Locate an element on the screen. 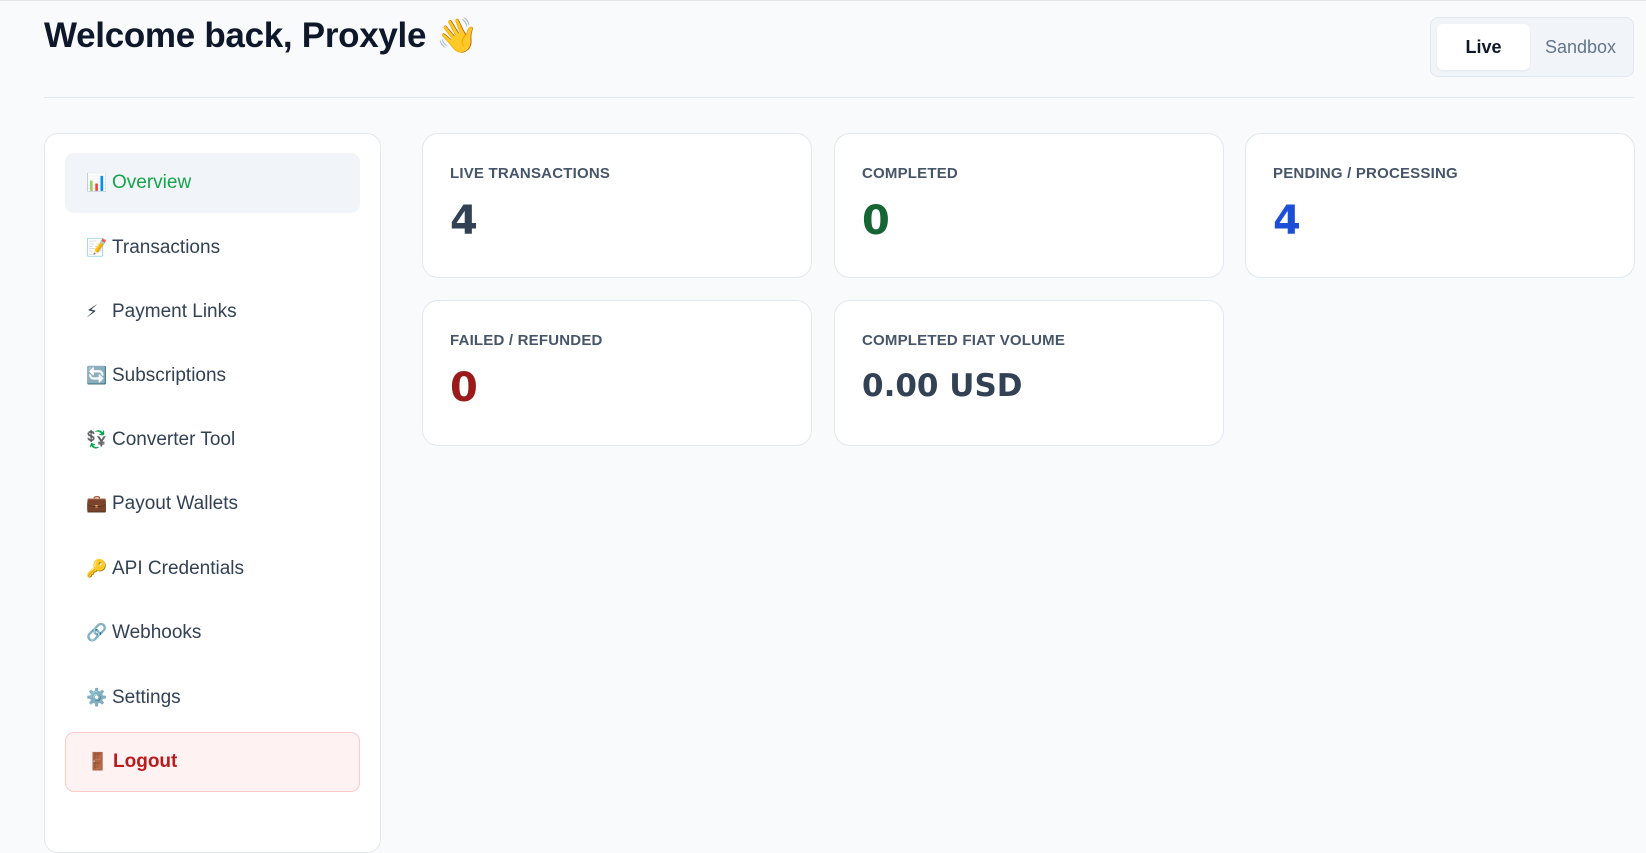 The image size is (1646, 853). stat-card-pending: PENDING / PROCESSING 4 is located at coordinates (1440, 205).